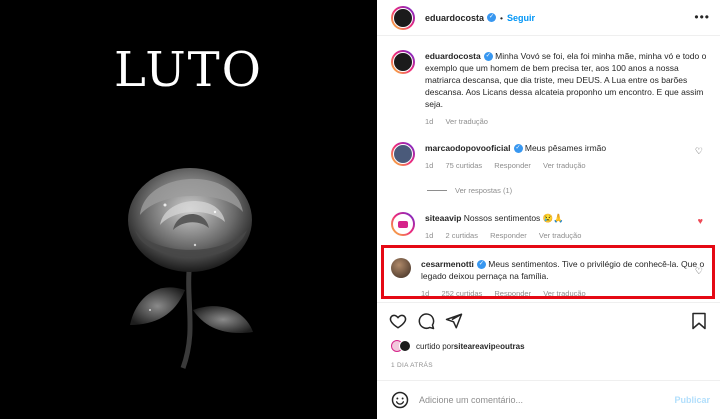 This screenshot has height=419, width=720. I want to click on caption-username: eduardocosta, so click(453, 56).